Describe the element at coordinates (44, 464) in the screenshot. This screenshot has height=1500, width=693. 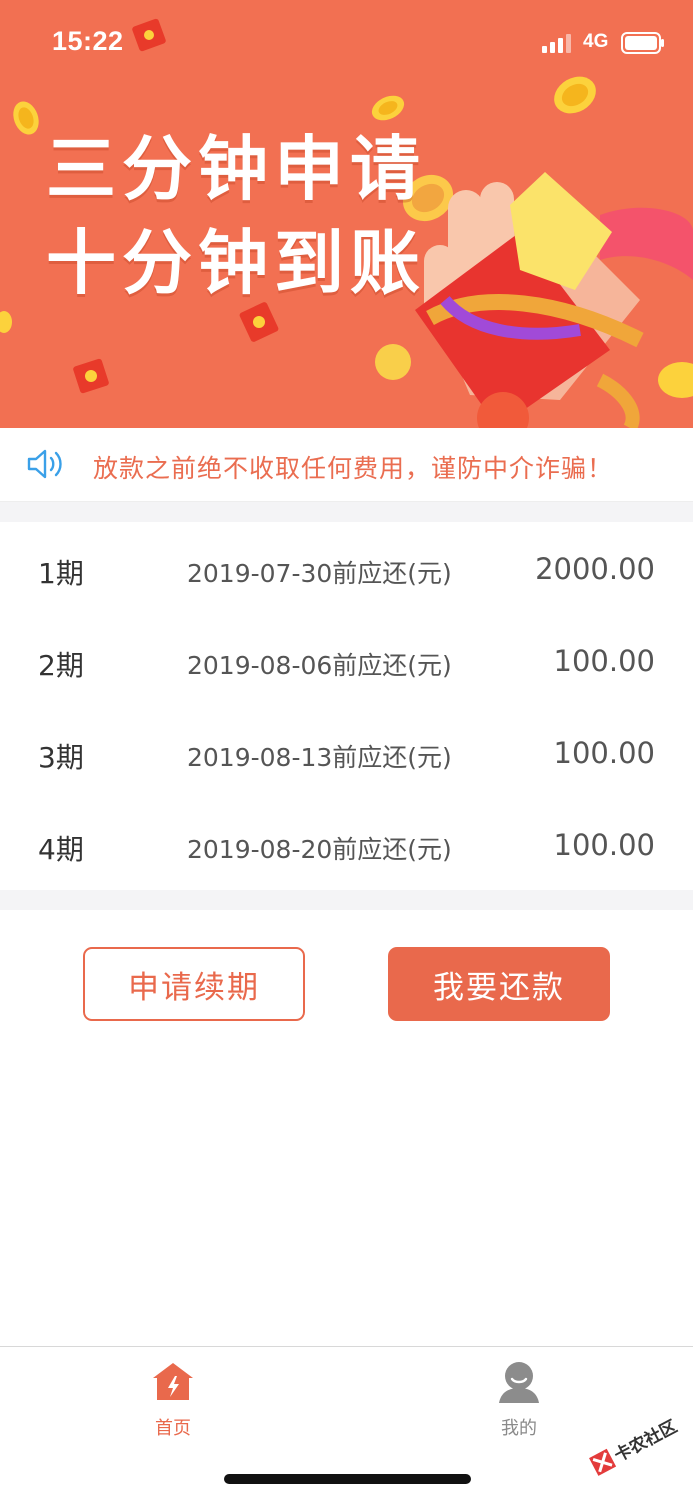
I see `speaker-icon` at that location.